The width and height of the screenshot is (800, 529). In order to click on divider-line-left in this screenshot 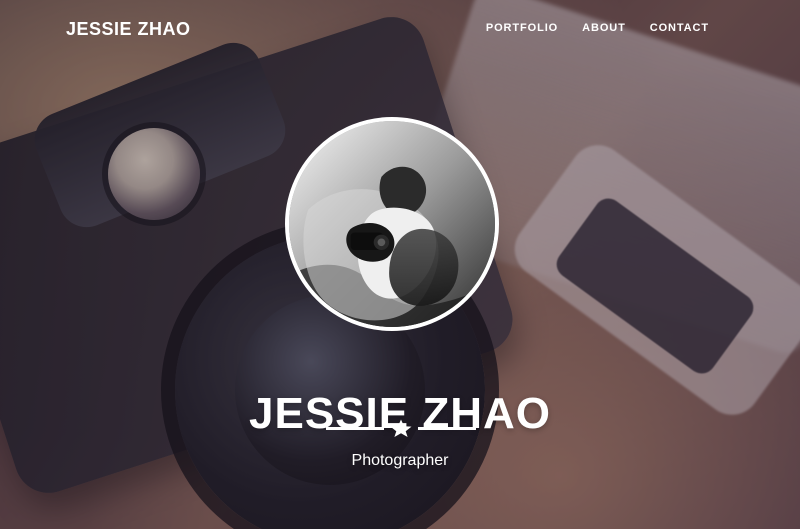, I will do `click(355, 428)`.